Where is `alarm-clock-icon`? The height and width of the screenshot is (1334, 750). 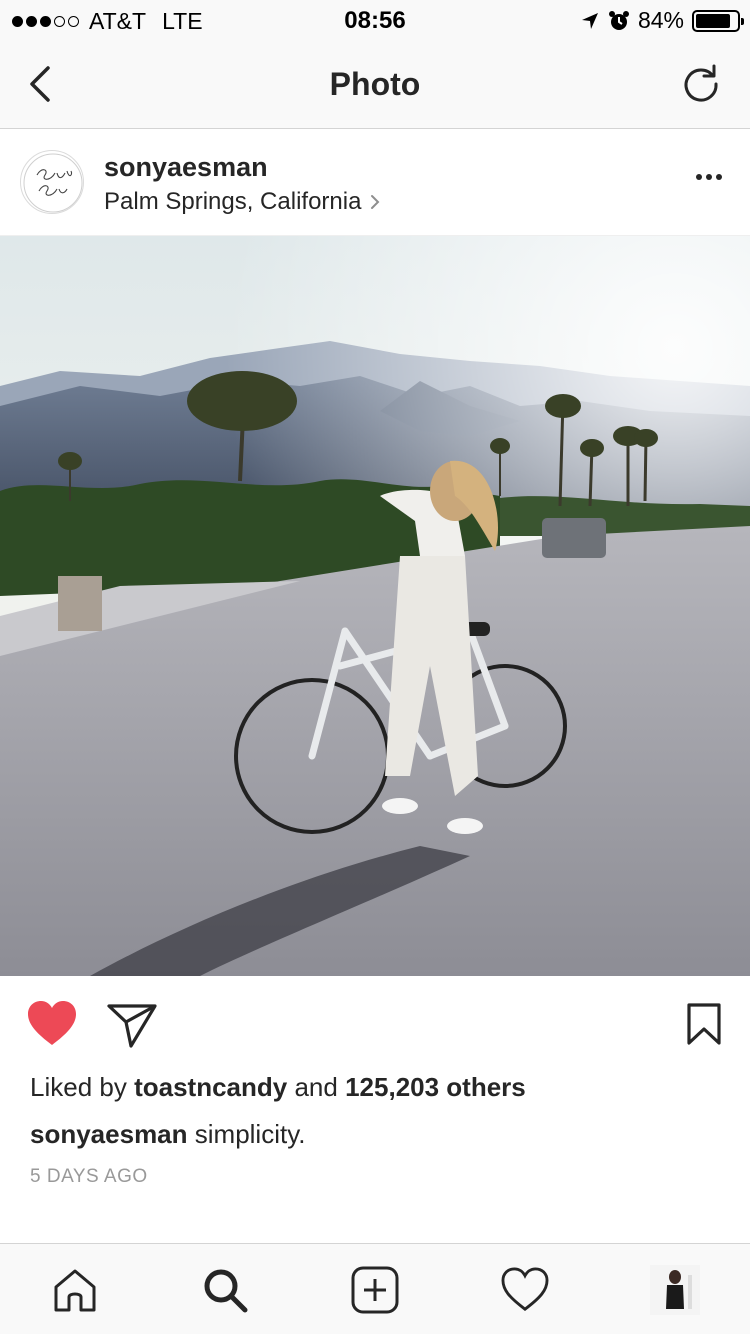
alarm-clock-icon is located at coordinates (618, 20).